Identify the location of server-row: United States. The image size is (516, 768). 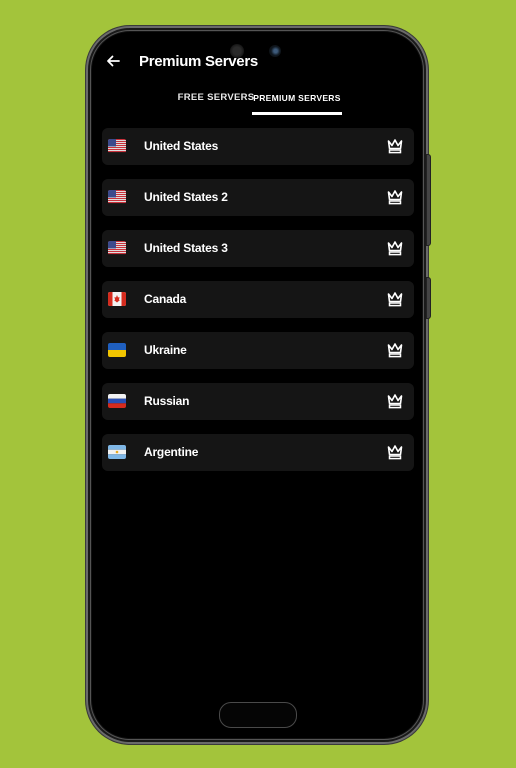
(258, 146).